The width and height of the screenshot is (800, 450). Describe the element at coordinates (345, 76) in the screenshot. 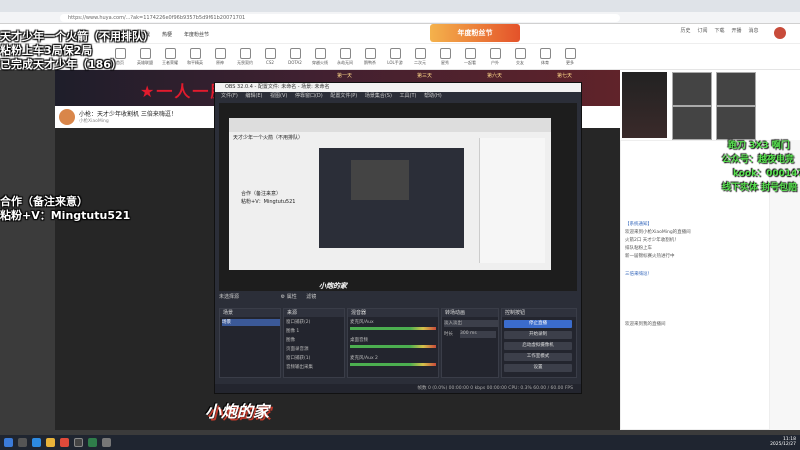

I see `banner-day: 第一天` at that location.